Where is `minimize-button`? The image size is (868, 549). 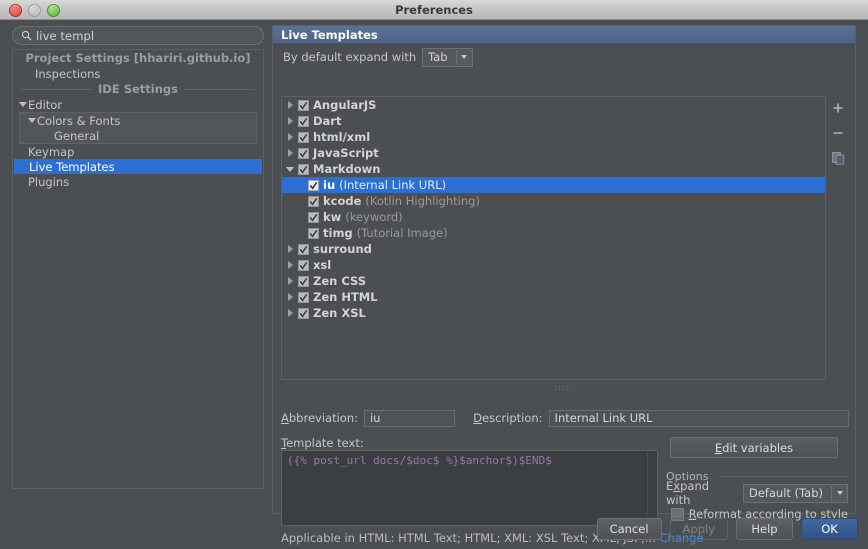 minimize-button is located at coordinates (34, 10).